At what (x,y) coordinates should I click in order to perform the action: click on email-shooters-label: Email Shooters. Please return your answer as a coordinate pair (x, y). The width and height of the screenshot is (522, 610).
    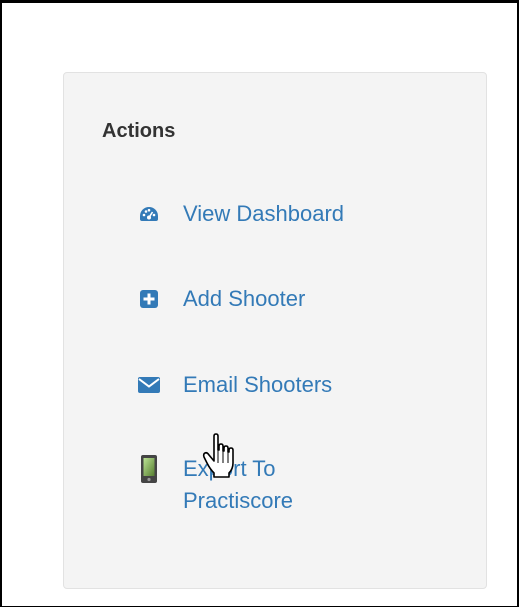
    Looking at the image, I should click on (258, 384).